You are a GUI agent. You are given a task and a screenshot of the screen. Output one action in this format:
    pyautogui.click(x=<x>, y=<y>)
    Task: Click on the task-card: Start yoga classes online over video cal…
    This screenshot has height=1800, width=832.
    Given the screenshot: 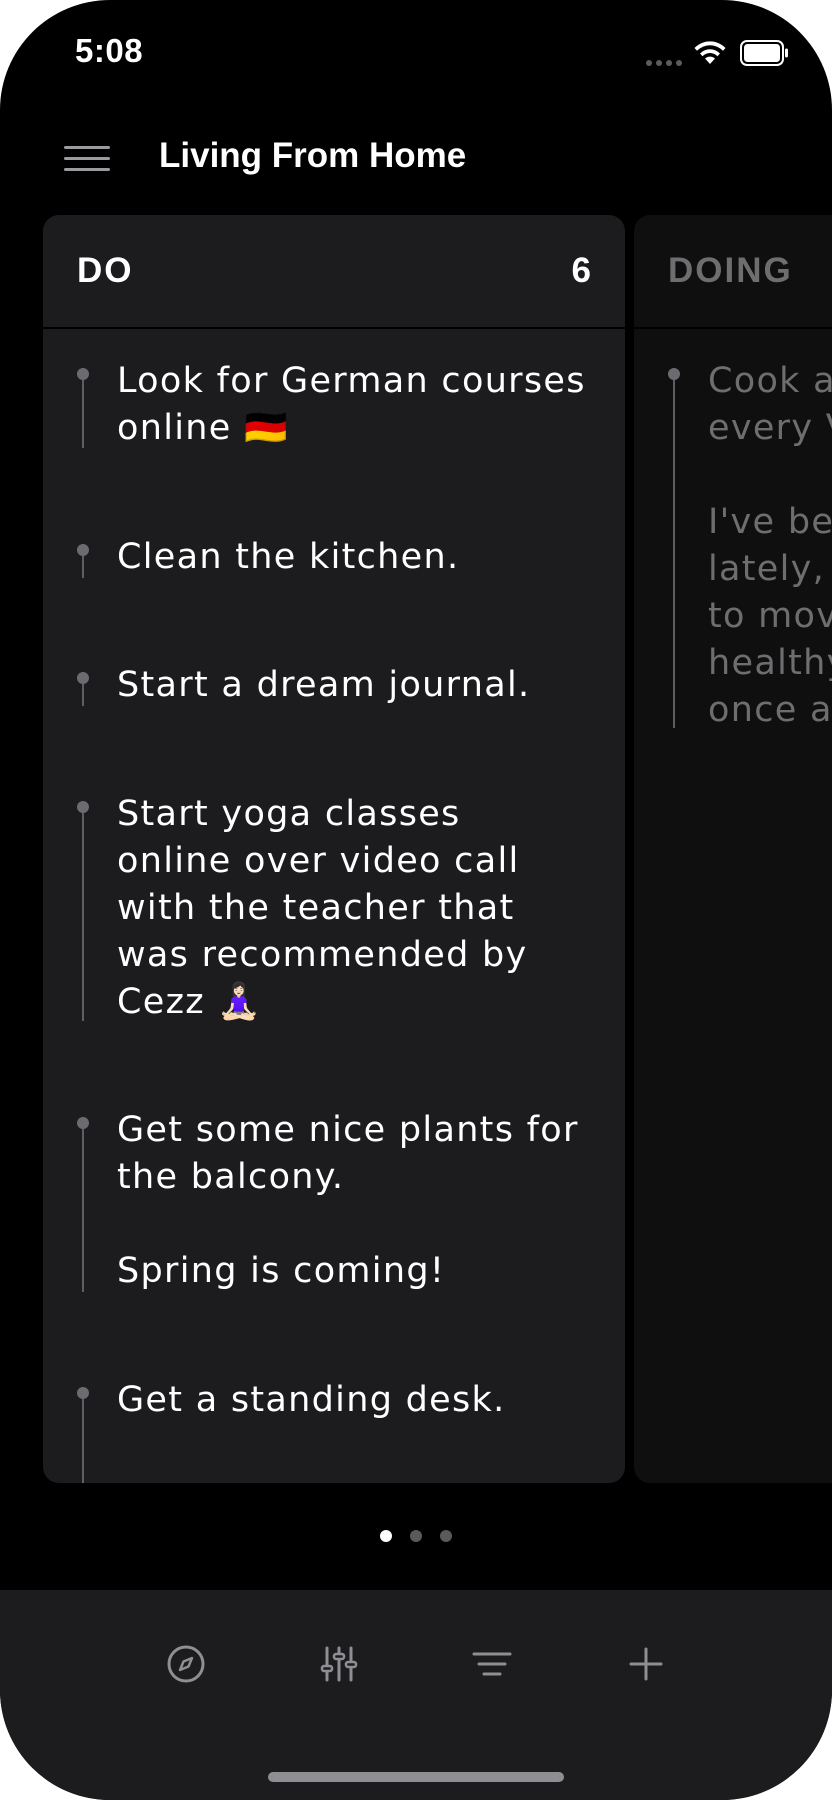 What is the action you would take?
    pyautogui.click(x=334, y=908)
    